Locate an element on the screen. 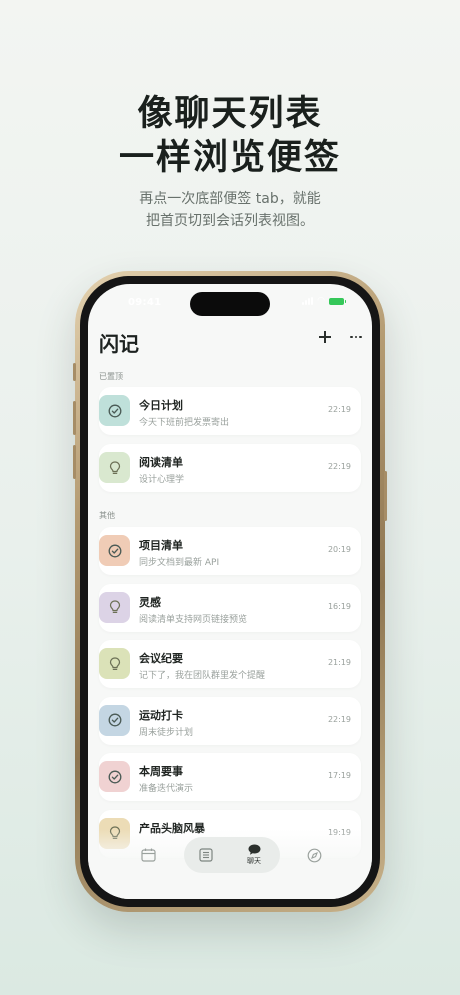 The height and width of the screenshot is (995, 460). note-preview: 设计心理学 is located at coordinates (162, 480).